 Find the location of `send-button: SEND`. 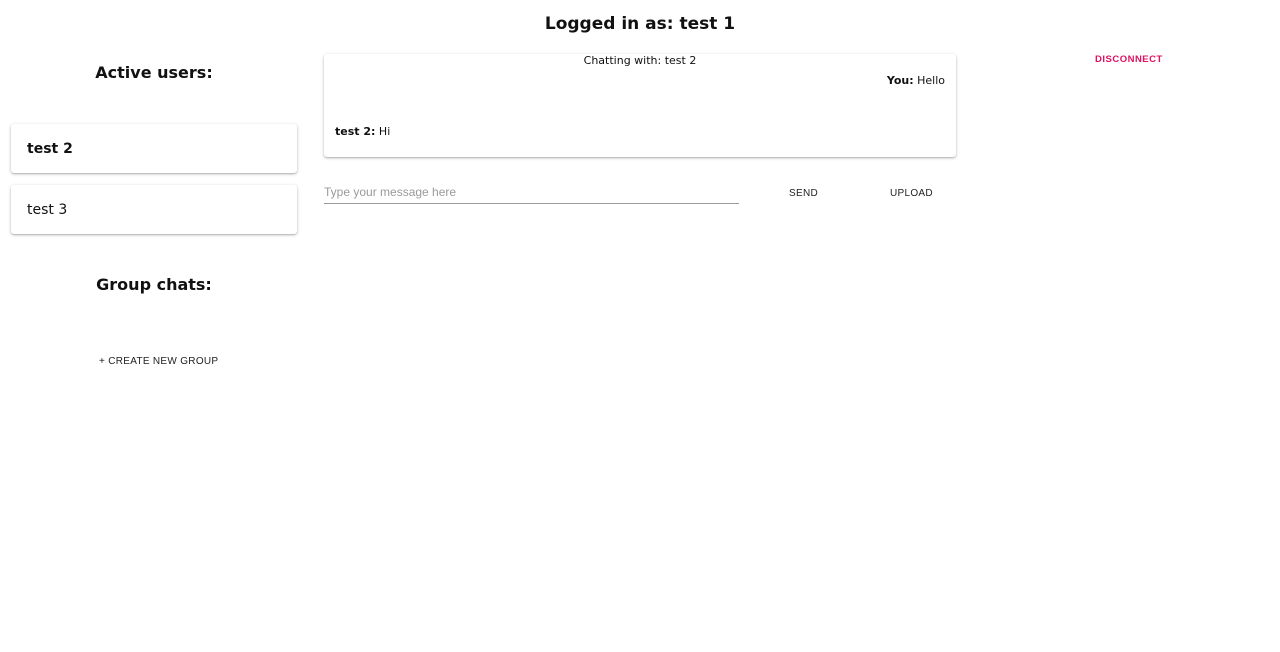

send-button: SEND is located at coordinates (803, 193).